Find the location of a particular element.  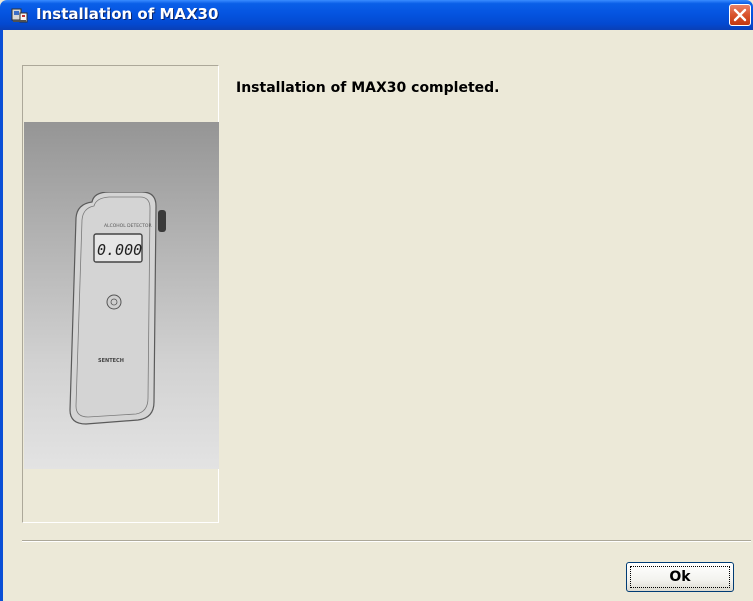

completion-message: Installation of MAX30 completed. is located at coordinates (368, 88).